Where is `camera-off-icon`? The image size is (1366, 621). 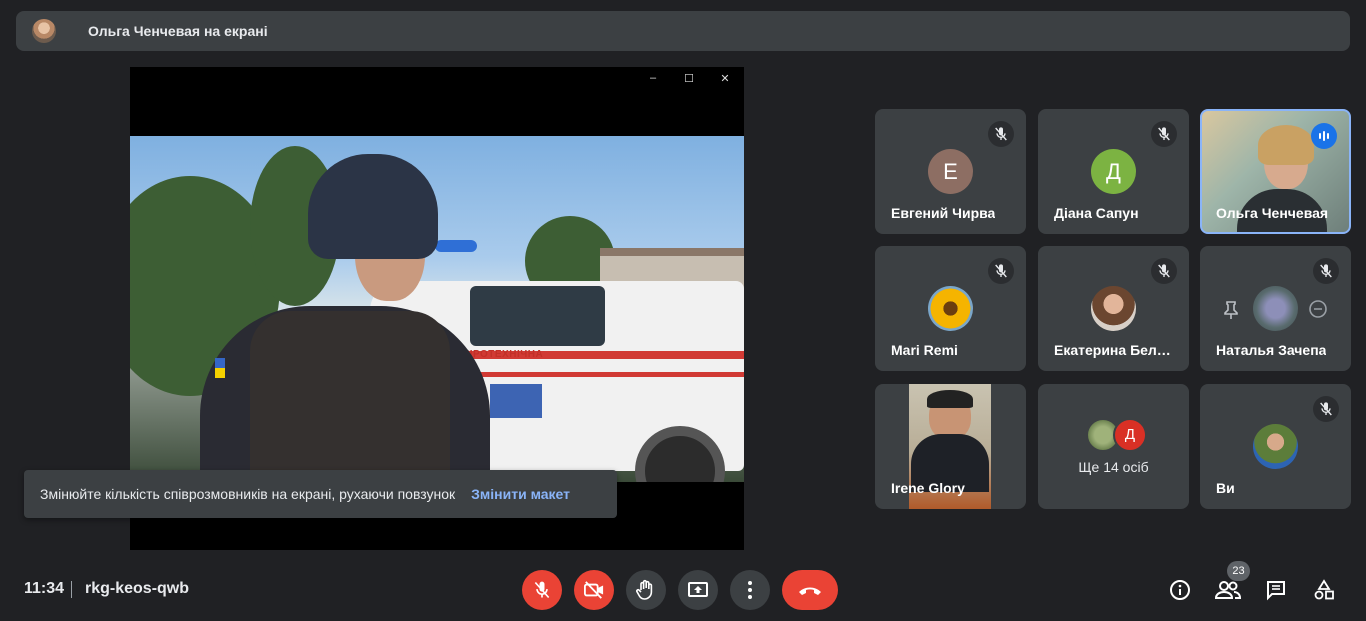
camera-off-icon is located at coordinates (594, 590).